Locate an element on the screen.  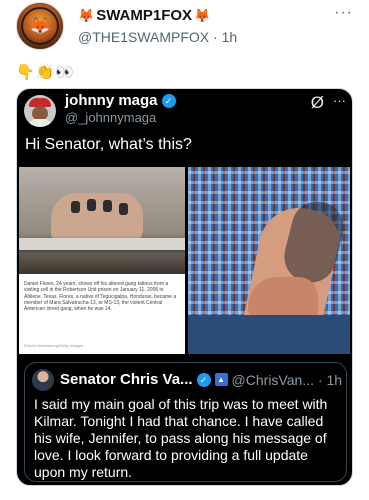
avatar: 🦊 is located at coordinates (40, 26).